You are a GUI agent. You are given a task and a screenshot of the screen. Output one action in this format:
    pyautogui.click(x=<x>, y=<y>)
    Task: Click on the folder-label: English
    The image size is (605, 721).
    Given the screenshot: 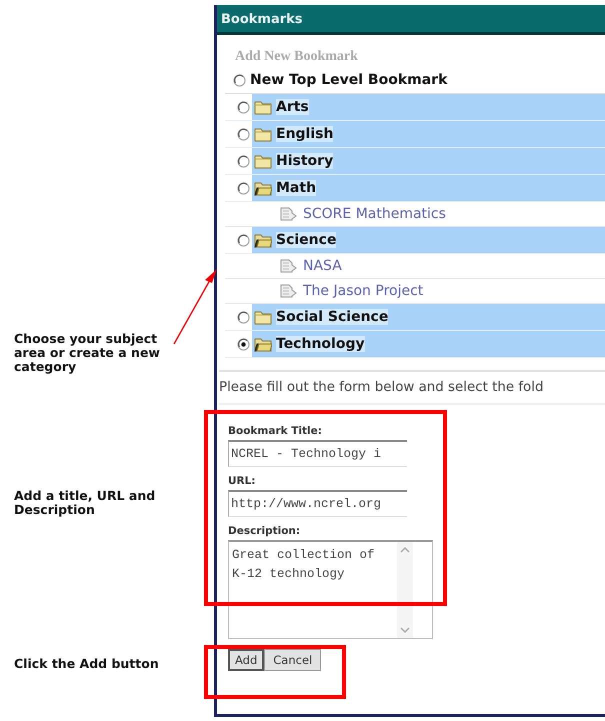 What is the action you would take?
    pyautogui.click(x=305, y=134)
    